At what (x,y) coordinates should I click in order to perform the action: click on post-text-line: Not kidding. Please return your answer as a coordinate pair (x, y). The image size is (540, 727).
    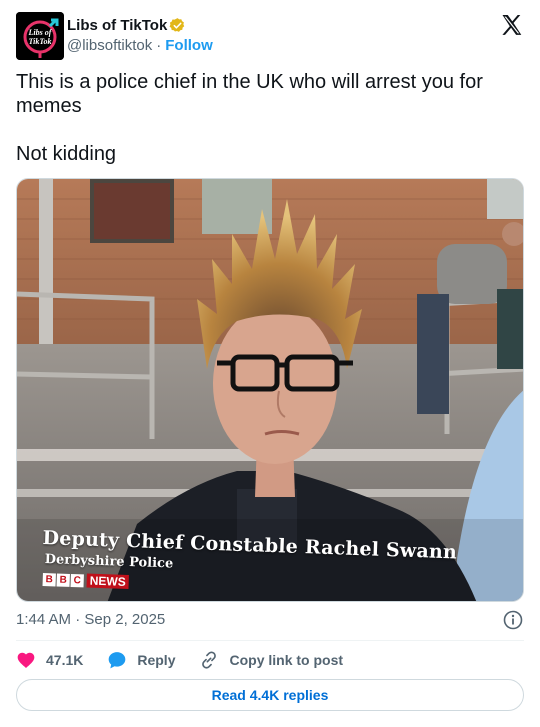
    Looking at the image, I should click on (66, 154).